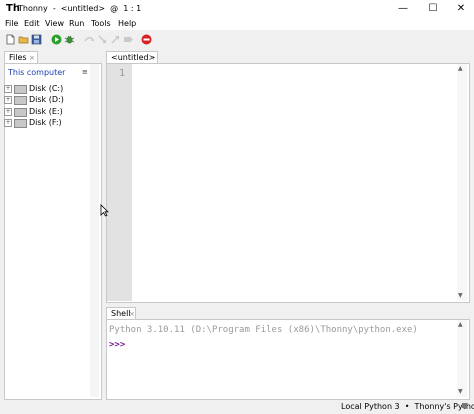 The image size is (474, 414). I want to click on close-editor-tab-icon: ×, so click(152, 58).